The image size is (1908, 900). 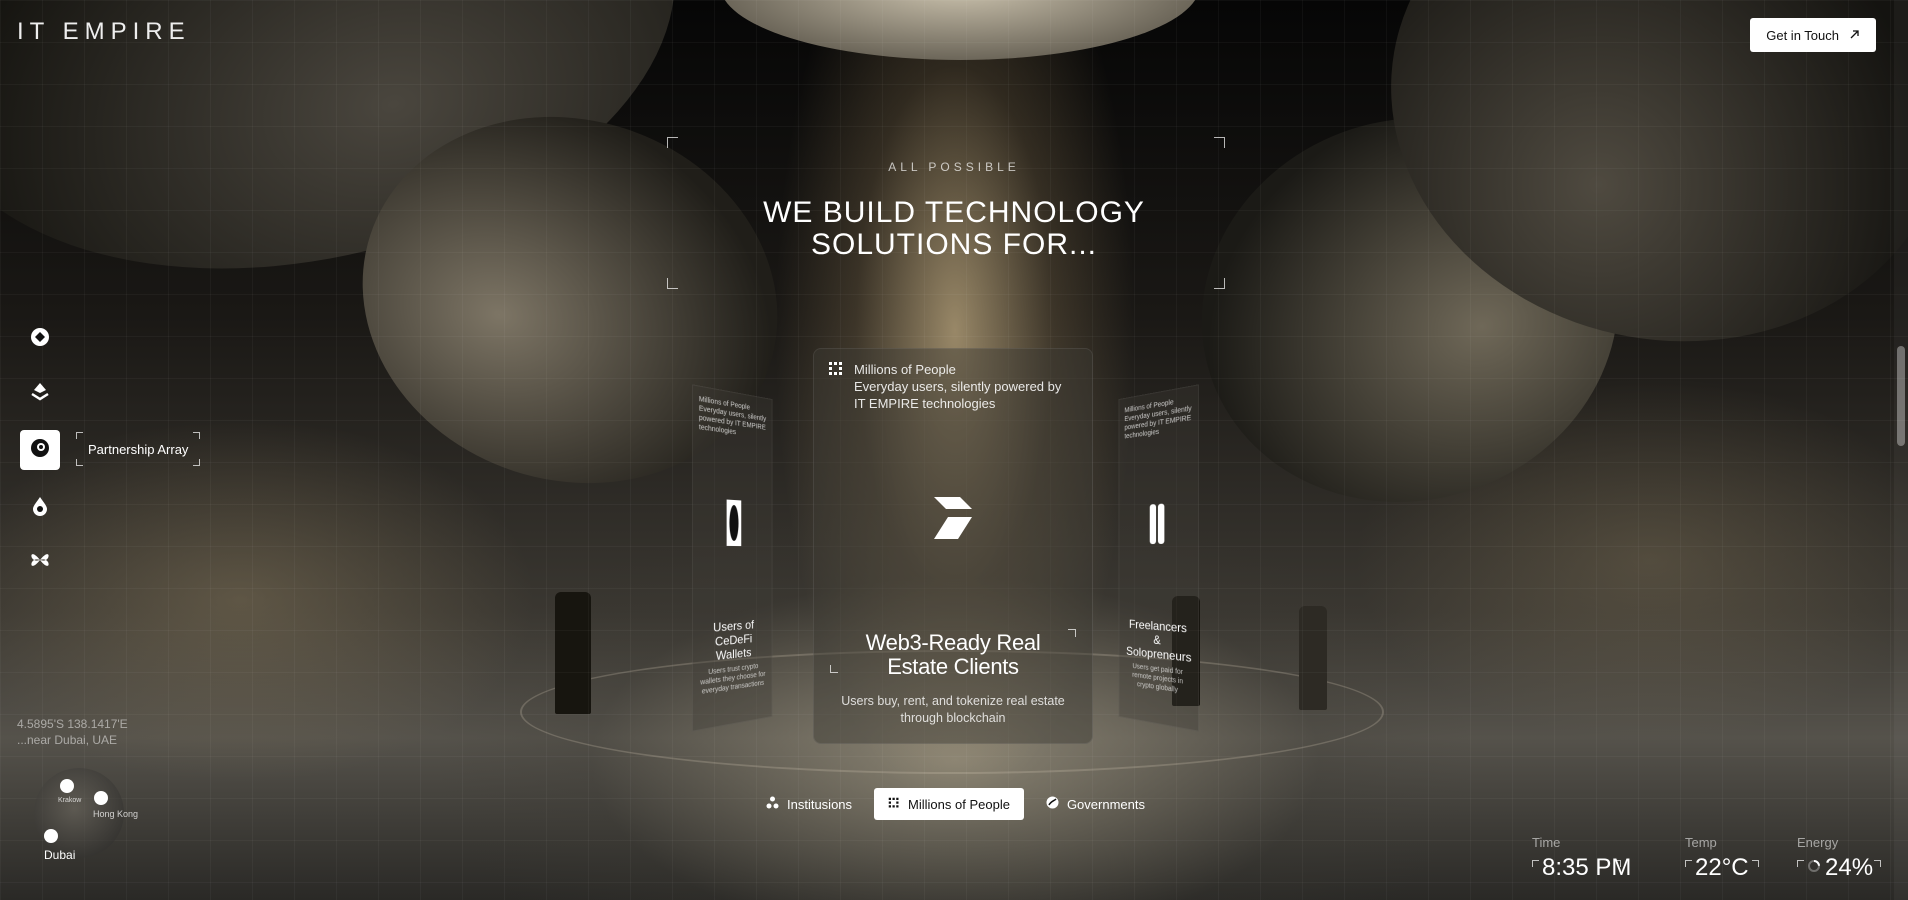 I want to click on location-name: ...near Dubai, UAE, so click(x=67, y=740).